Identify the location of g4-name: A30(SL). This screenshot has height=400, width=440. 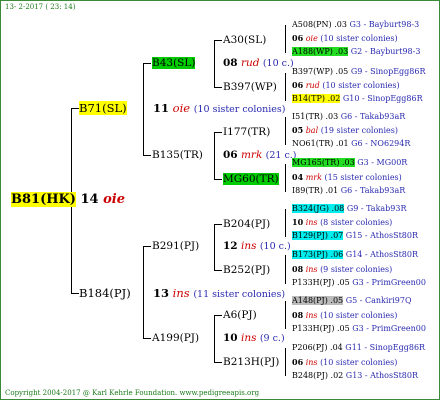
(244, 40).